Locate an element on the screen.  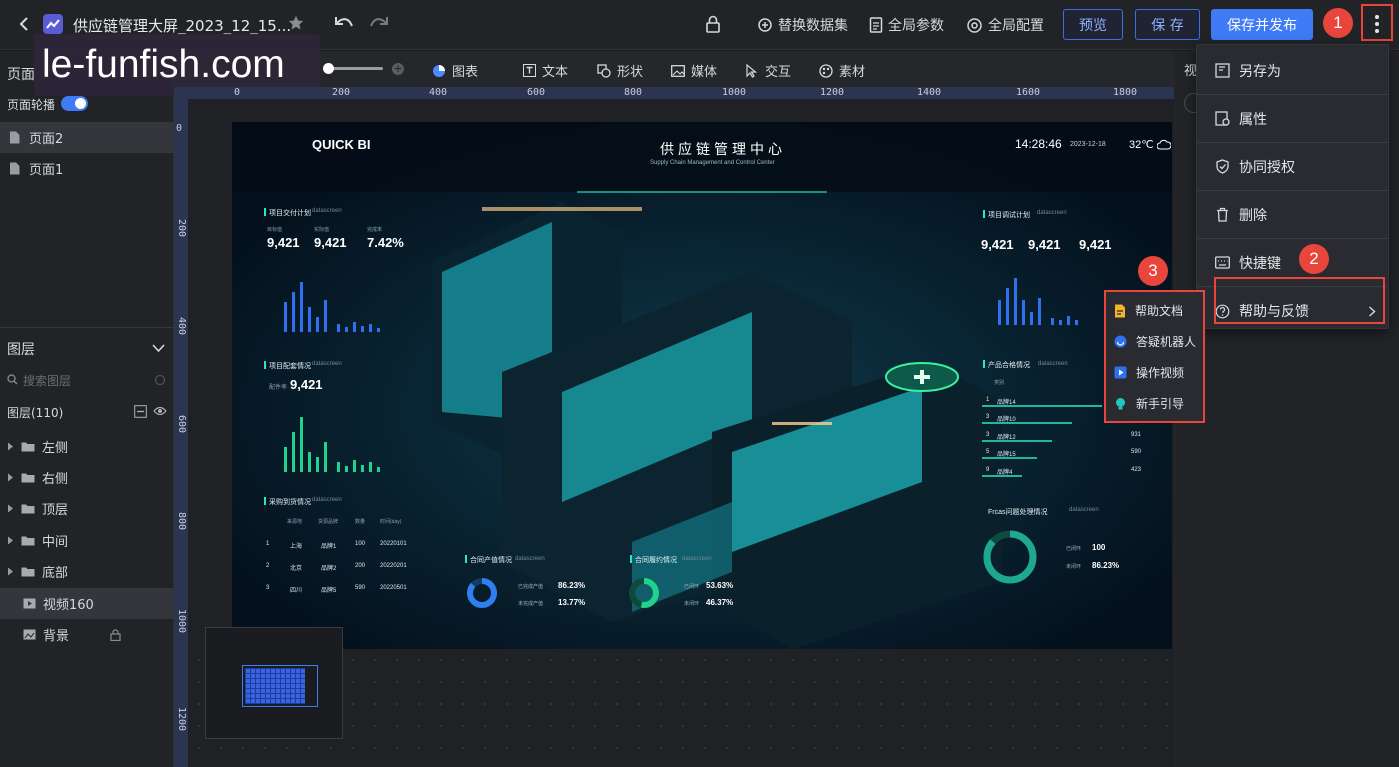
panel-debug-title: 项目调试计划 is located at coordinates (1009, 215).